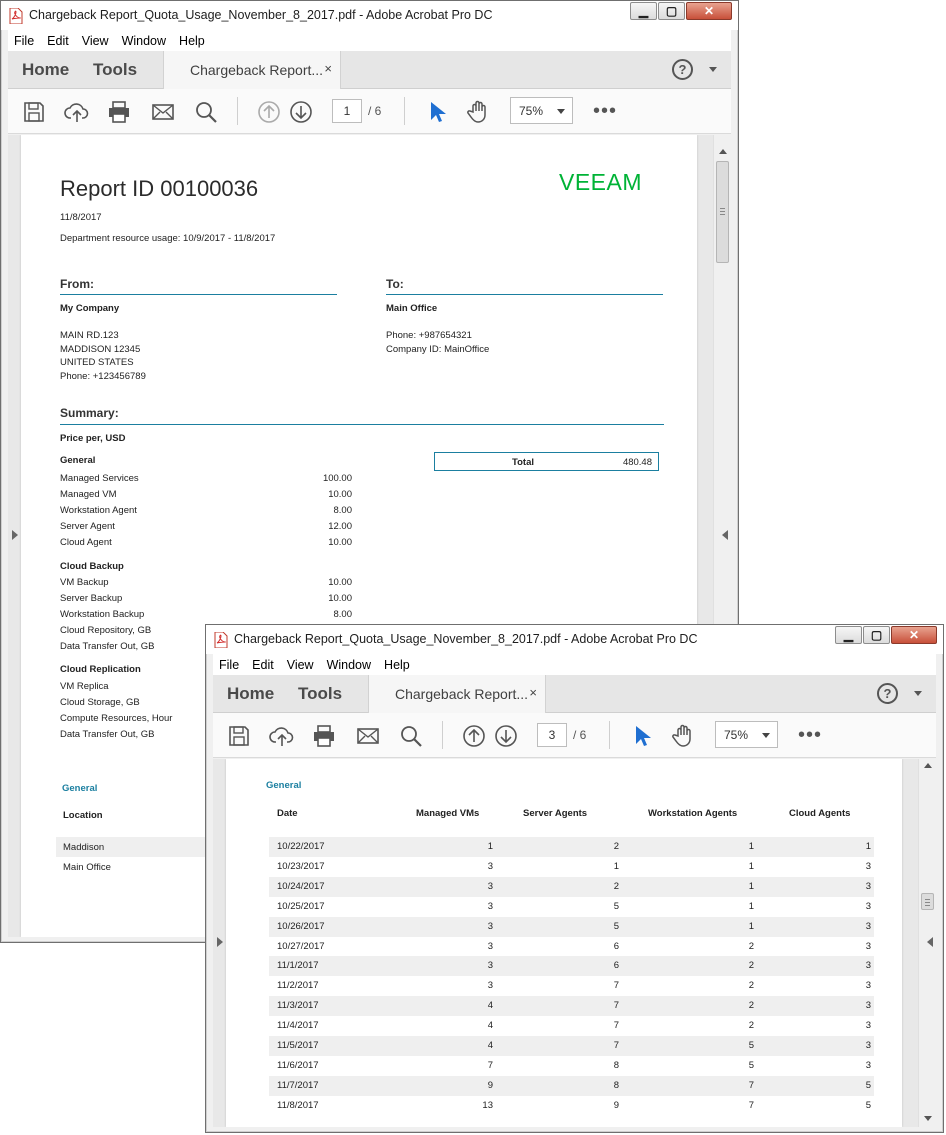  Describe the element at coordinates (86, 542) in the screenshot. I see `price-item-label: Cloud Agent` at that location.